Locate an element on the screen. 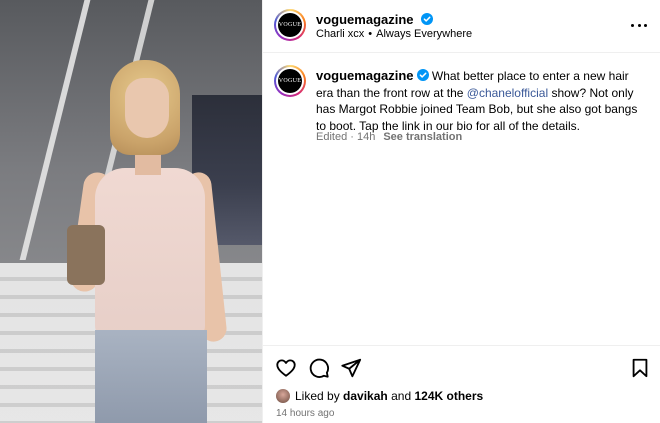 This screenshot has height=423, width=660. heart-icon is located at coordinates (286, 368).